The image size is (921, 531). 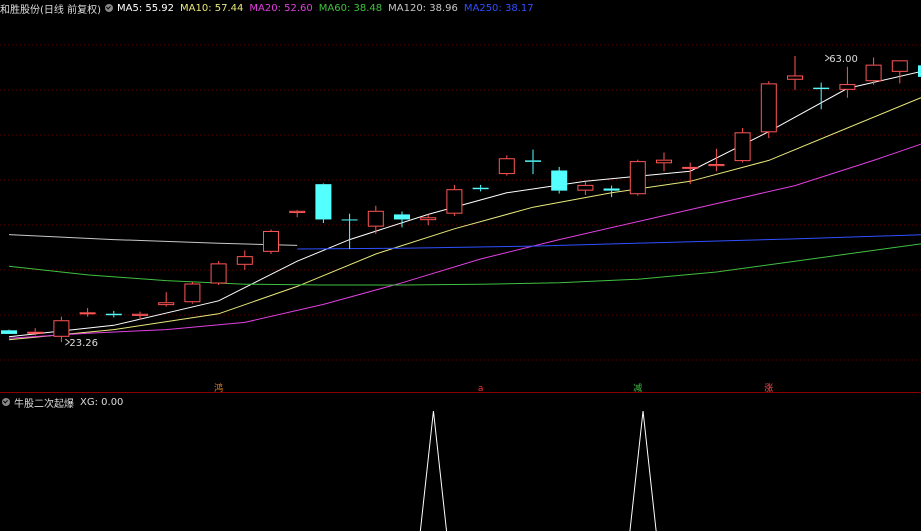 What do you see at coordinates (218, 387) in the screenshot?
I see `signal-marker: 鸿` at bounding box center [218, 387].